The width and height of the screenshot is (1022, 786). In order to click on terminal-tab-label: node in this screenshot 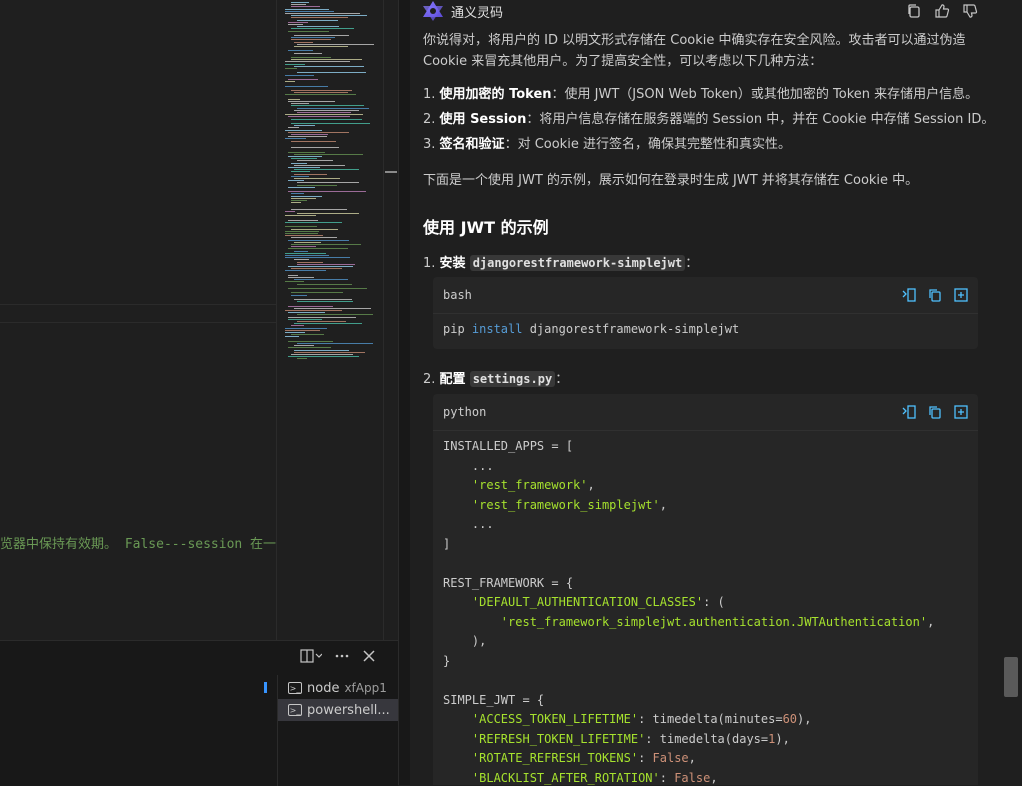, I will do `click(323, 688)`.